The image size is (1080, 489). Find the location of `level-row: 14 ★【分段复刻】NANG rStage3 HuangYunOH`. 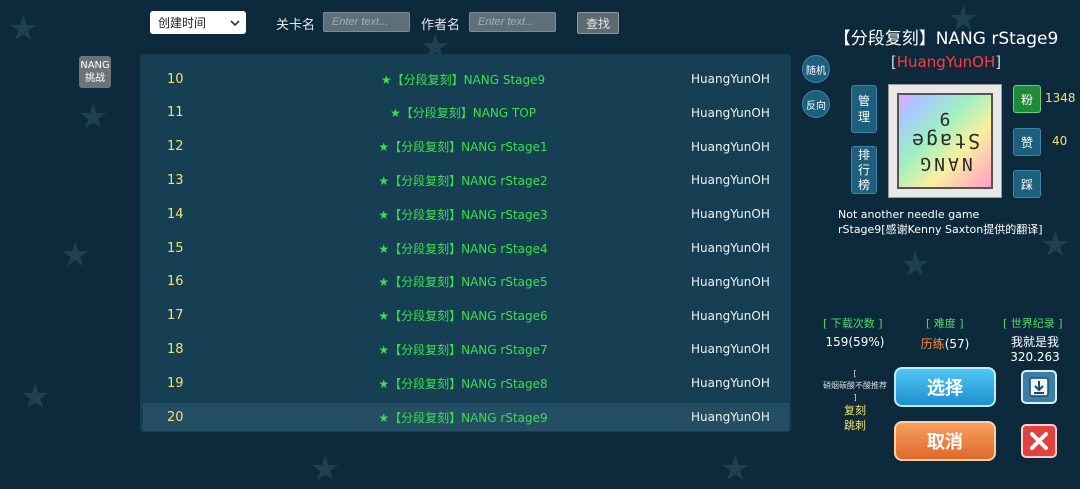

level-row: 14 ★【分段复刻】NANG rStage3 HuangYunOH is located at coordinates (466, 214).